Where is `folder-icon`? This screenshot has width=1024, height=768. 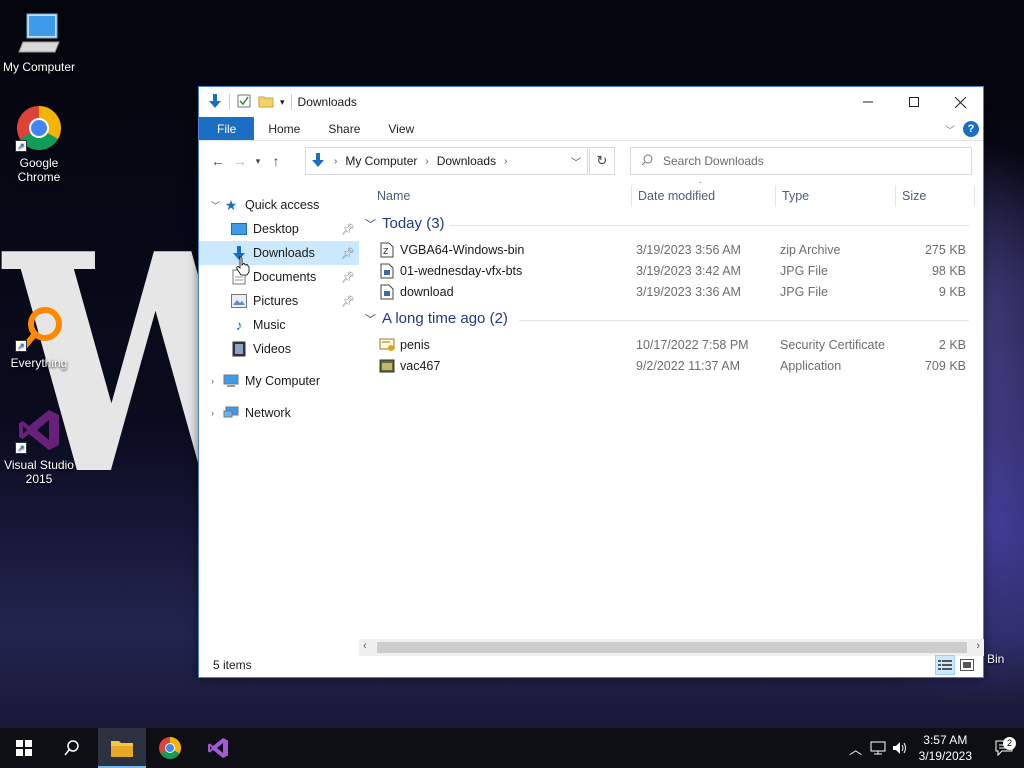 folder-icon is located at coordinates (122, 749).